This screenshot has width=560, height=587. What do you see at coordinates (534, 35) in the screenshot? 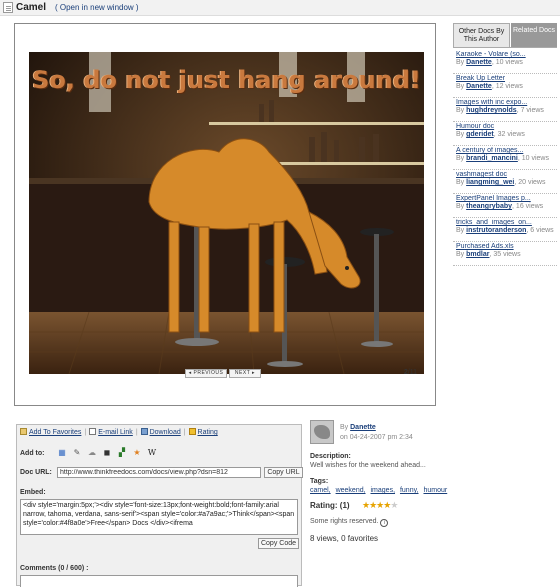
I see `tab-related-docs: Related Docs` at bounding box center [534, 35].